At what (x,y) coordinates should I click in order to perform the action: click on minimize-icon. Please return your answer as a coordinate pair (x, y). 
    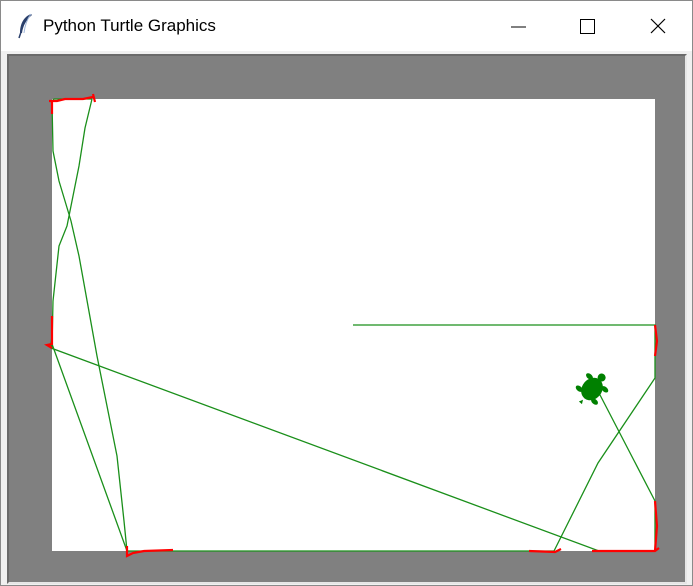
    Looking at the image, I should click on (518, 27).